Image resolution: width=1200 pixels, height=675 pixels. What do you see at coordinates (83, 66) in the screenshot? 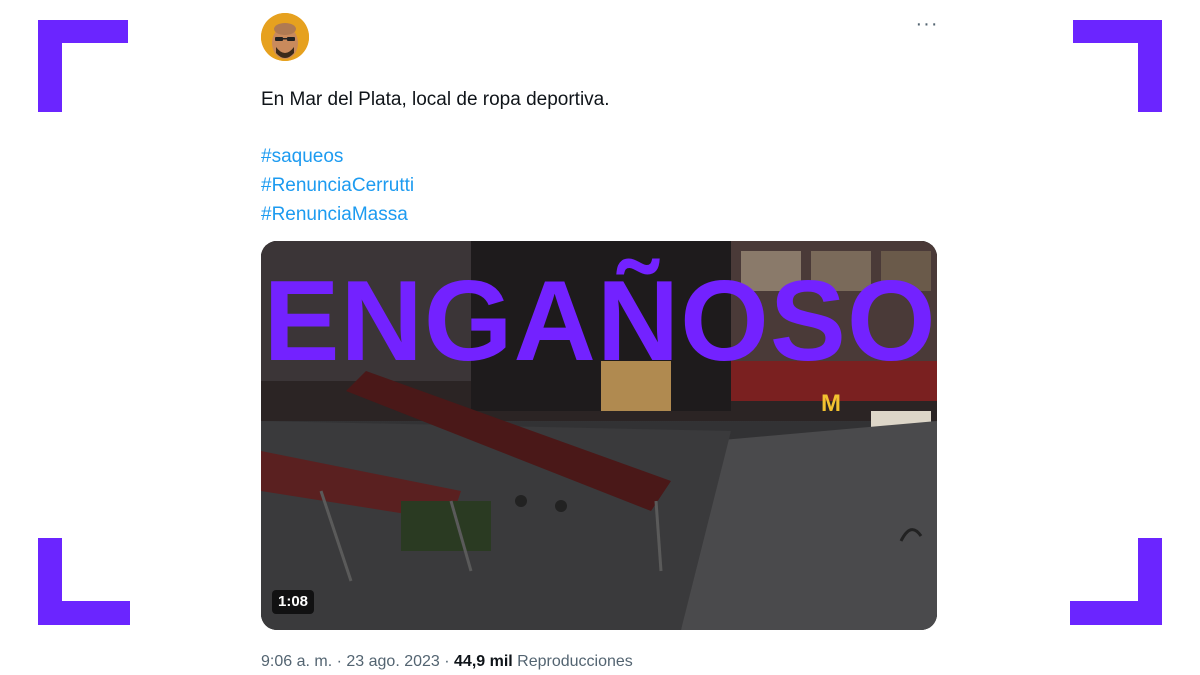
I see `corner-bracket-top-left` at bounding box center [83, 66].